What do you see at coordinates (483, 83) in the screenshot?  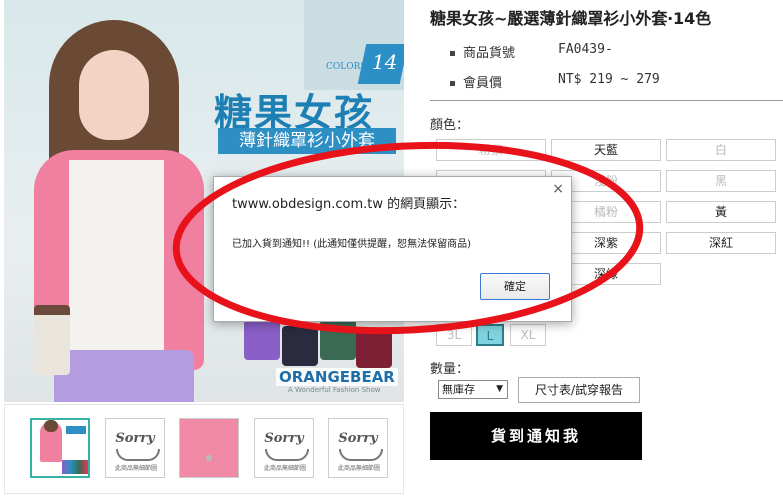 I see `member-price-label: 會員價` at bounding box center [483, 83].